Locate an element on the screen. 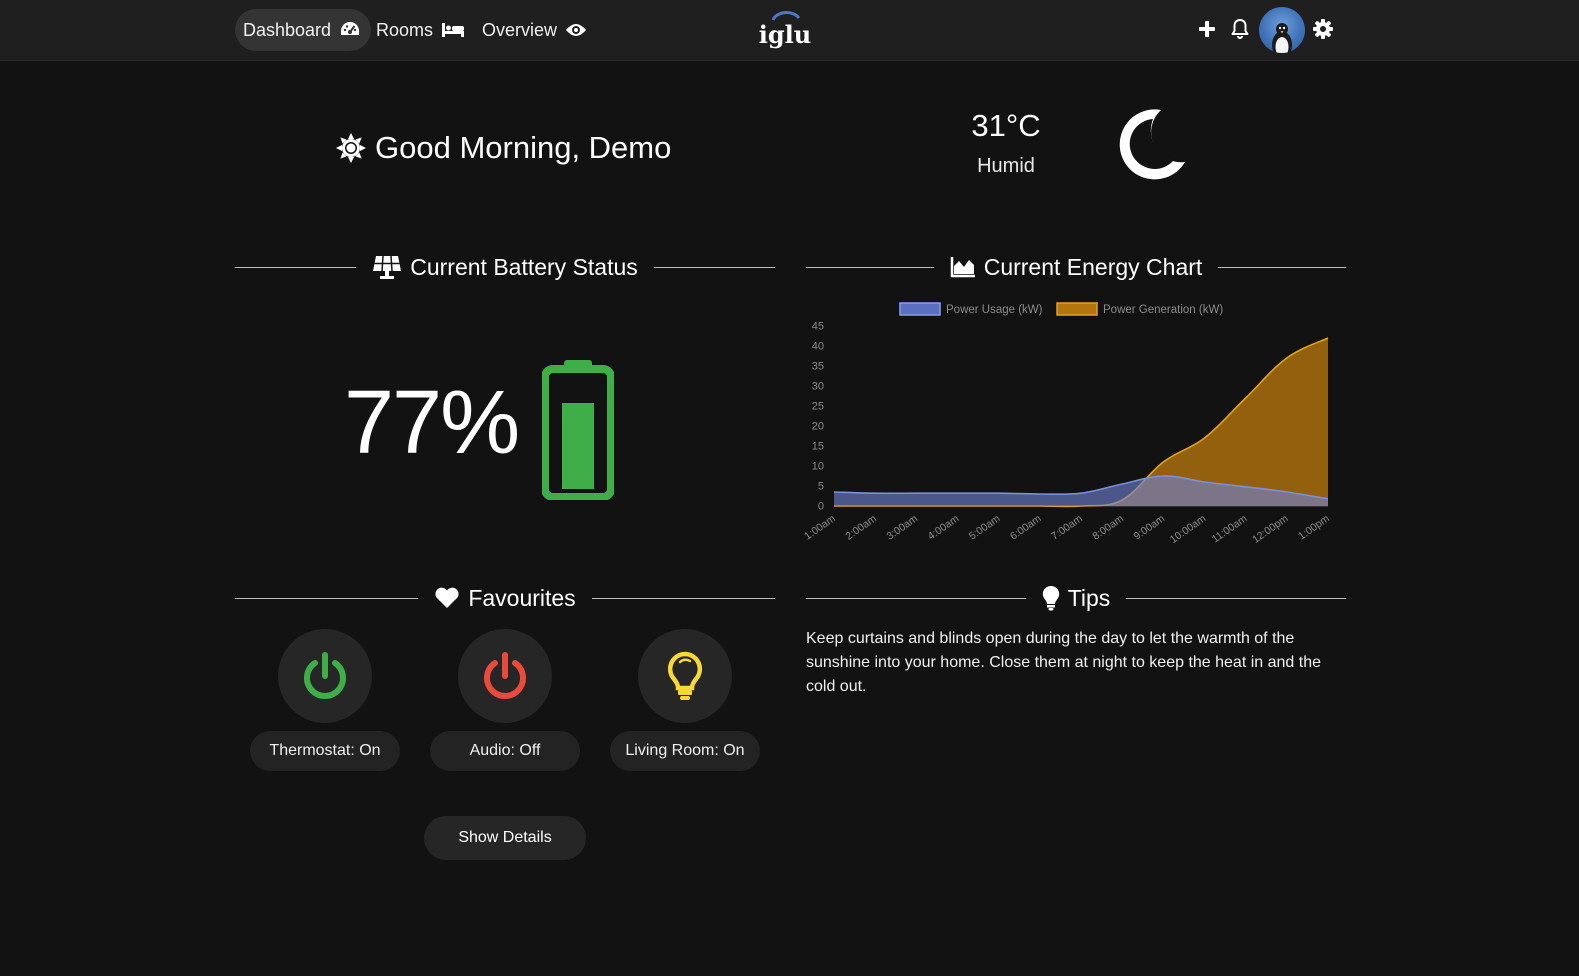 This screenshot has width=1579, height=976. greeting: Good Morning, Demo is located at coordinates (503, 148).